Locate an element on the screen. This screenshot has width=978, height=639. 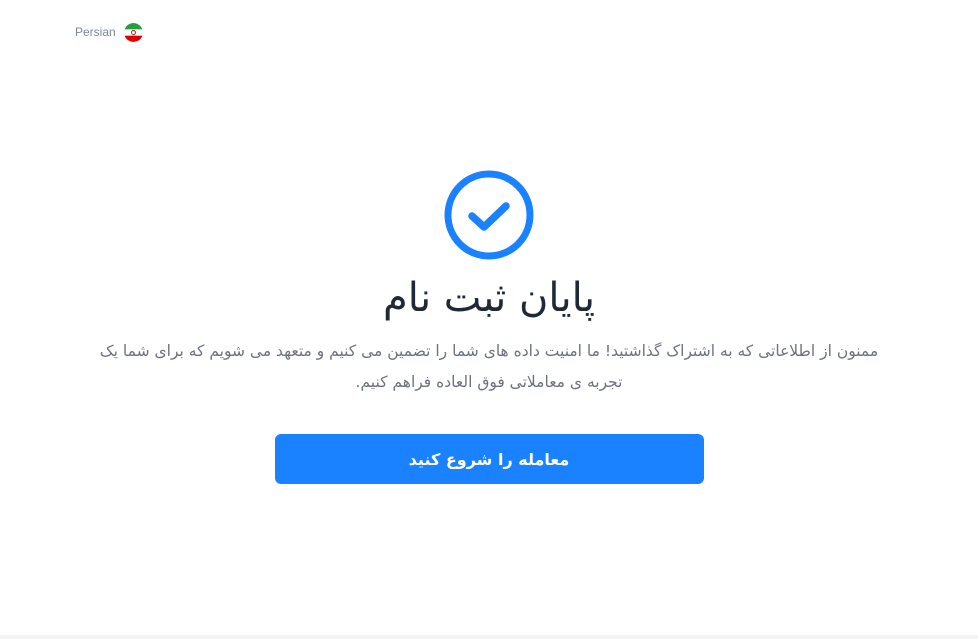
page-title: پایان ثبت نام is located at coordinates (488, 298).